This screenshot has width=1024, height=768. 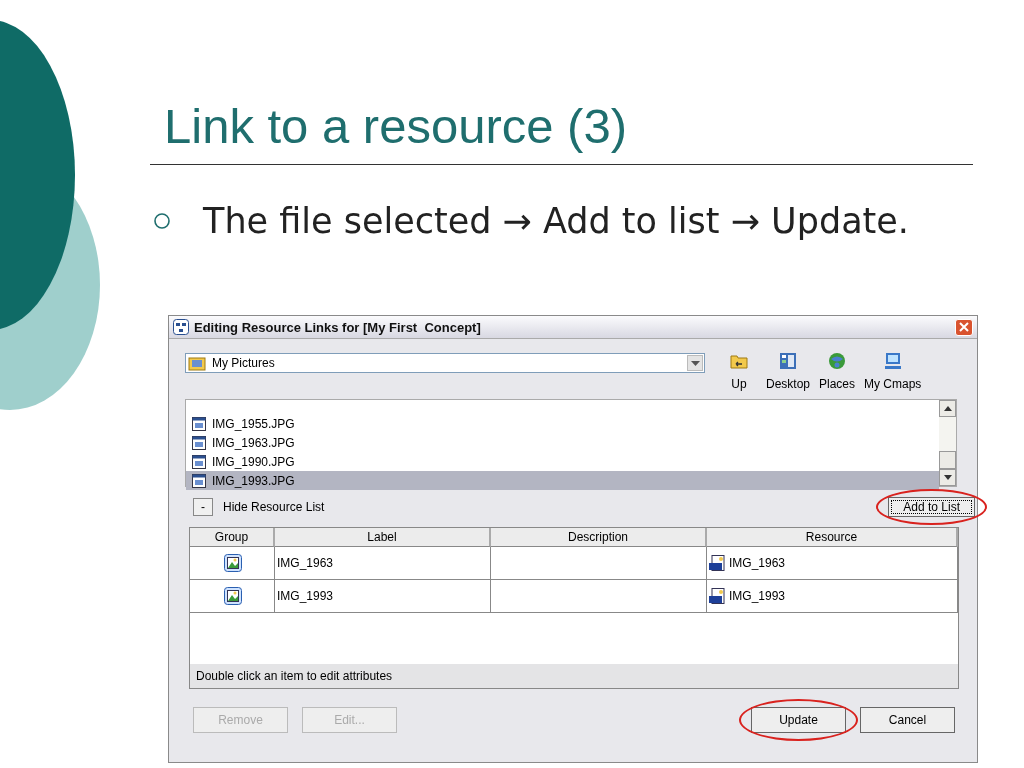 What do you see at coordinates (947, 460) in the screenshot?
I see `scroll-thumb` at bounding box center [947, 460].